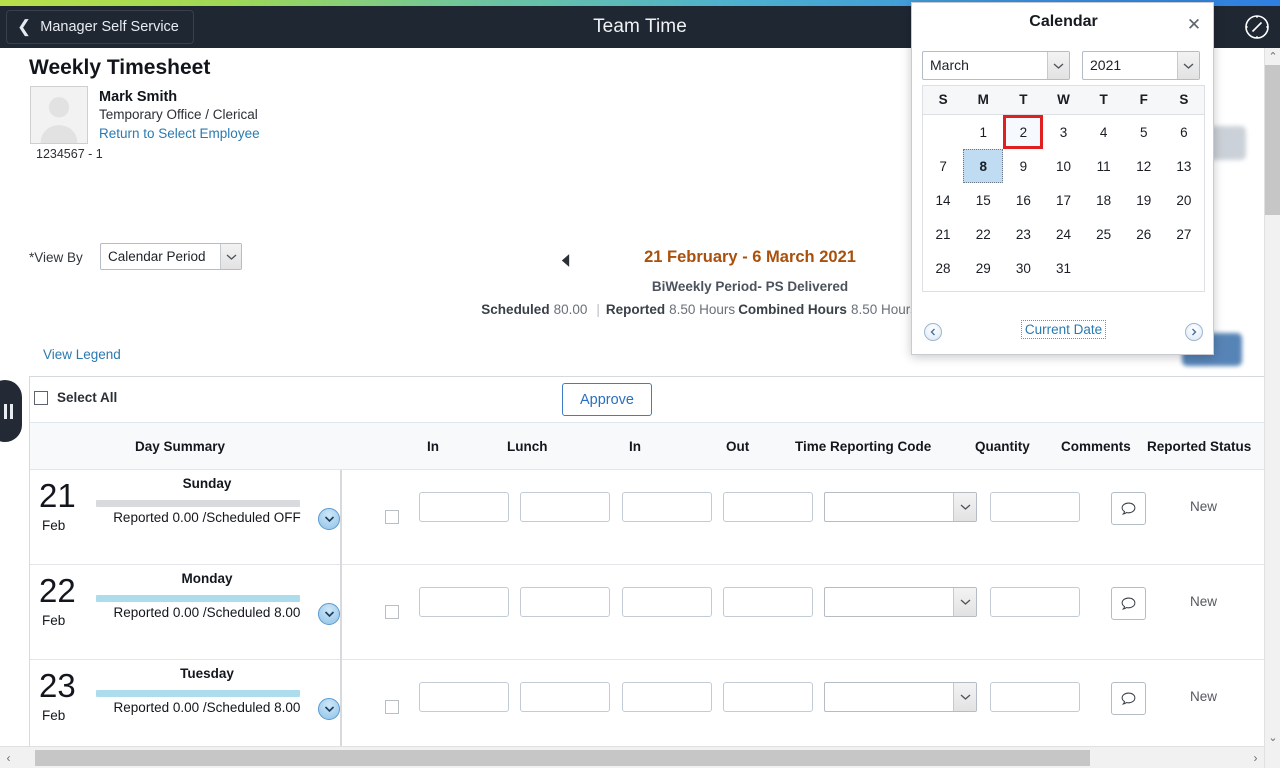 The image size is (1280, 768). I want to click on horizontal-scroll-thumb, so click(562, 757).